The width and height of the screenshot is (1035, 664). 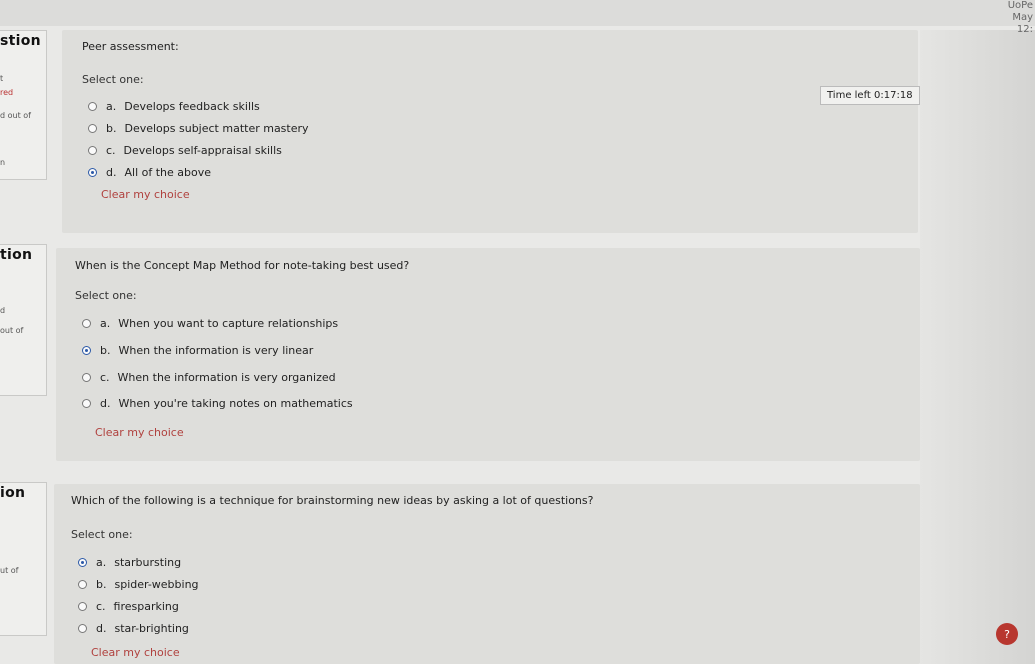 I want to click on option-3d: d. star-brighting, so click(x=133, y=628).